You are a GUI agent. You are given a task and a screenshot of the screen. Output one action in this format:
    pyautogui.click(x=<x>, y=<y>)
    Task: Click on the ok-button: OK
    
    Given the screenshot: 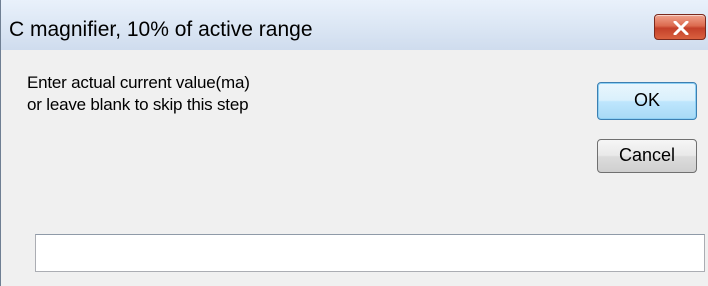 What is the action you would take?
    pyautogui.click(x=647, y=101)
    